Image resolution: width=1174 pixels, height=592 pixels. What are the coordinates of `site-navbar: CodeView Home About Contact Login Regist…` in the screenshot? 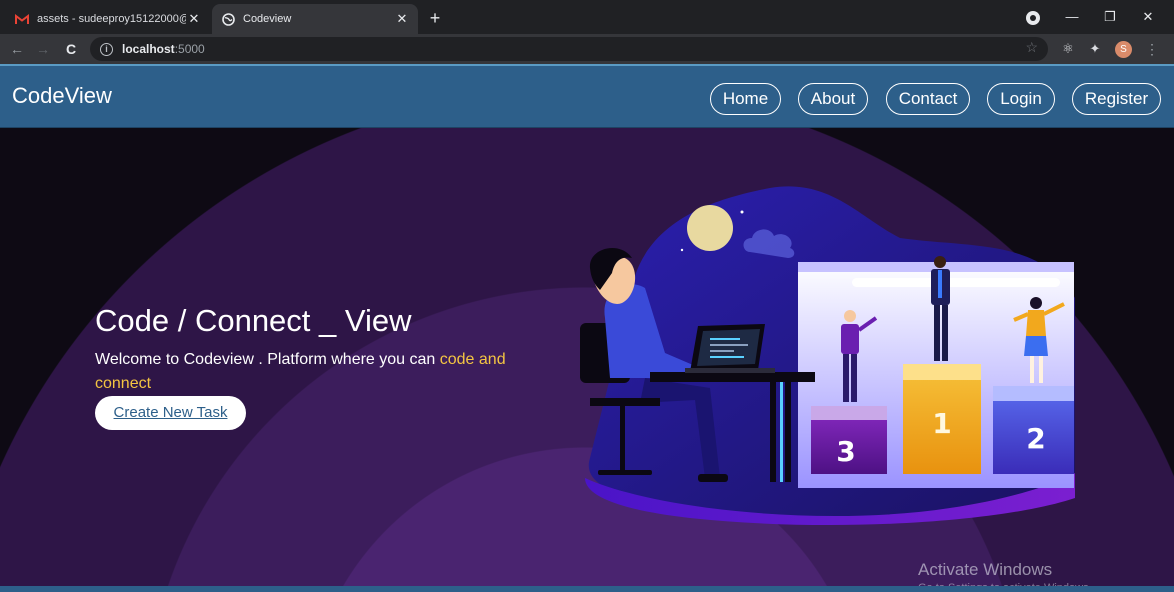 It's located at (587, 96).